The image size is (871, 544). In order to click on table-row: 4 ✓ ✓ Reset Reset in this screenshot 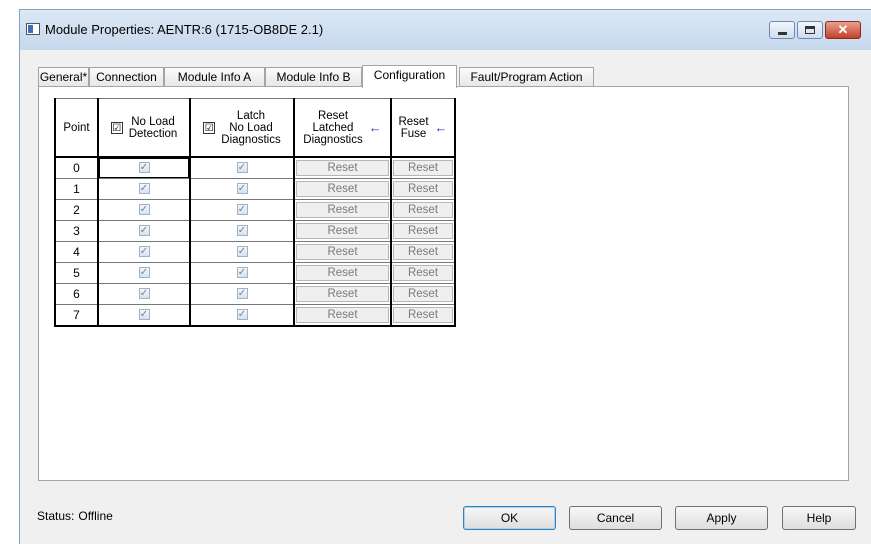, I will do `click(255, 252)`.